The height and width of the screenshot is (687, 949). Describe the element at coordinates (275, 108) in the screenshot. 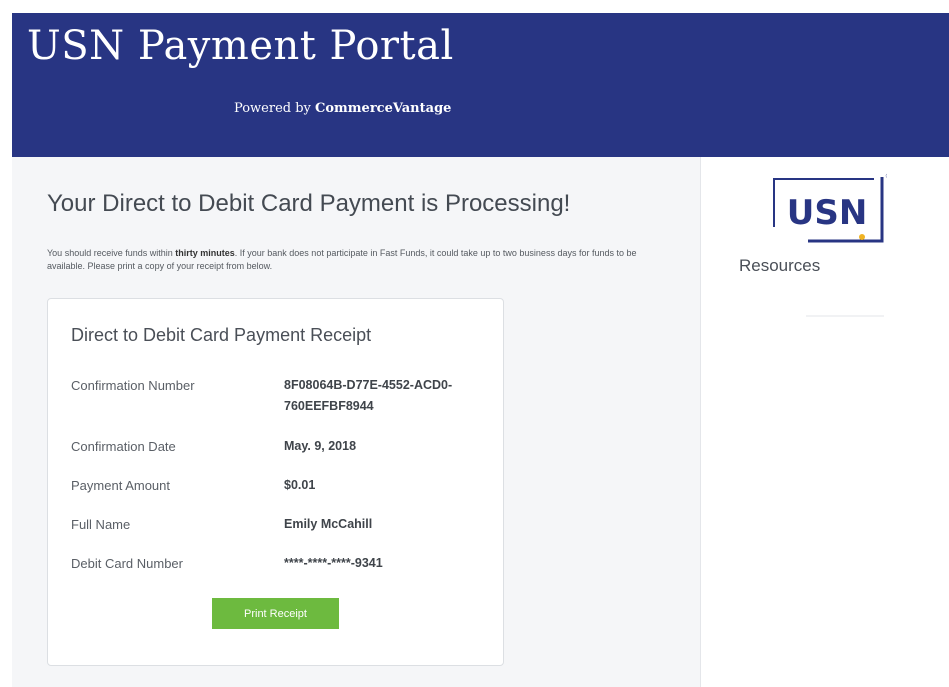

I see `powered-by-prefix: Powered by` at that location.